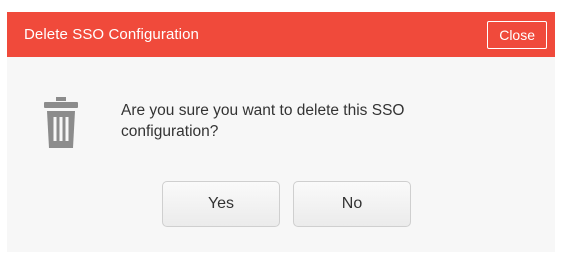 Image resolution: width=561 pixels, height=258 pixels. I want to click on dialog-title: Delete SSO Configuration, so click(111, 34).